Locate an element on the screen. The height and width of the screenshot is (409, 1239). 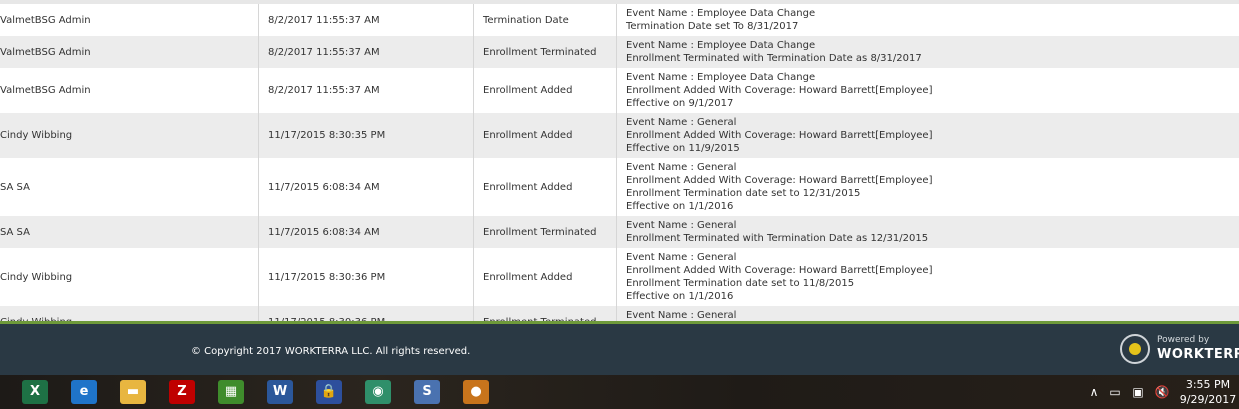
workterra-logo-icon is located at coordinates (1135, 349).